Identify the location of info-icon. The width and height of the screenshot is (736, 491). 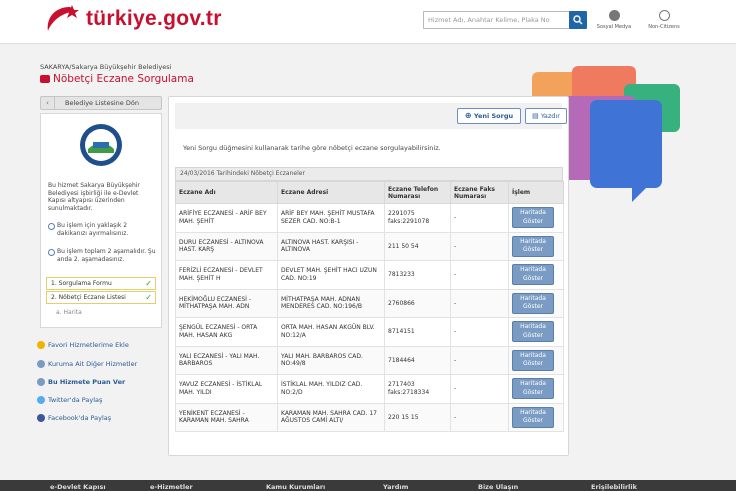
(51, 252).